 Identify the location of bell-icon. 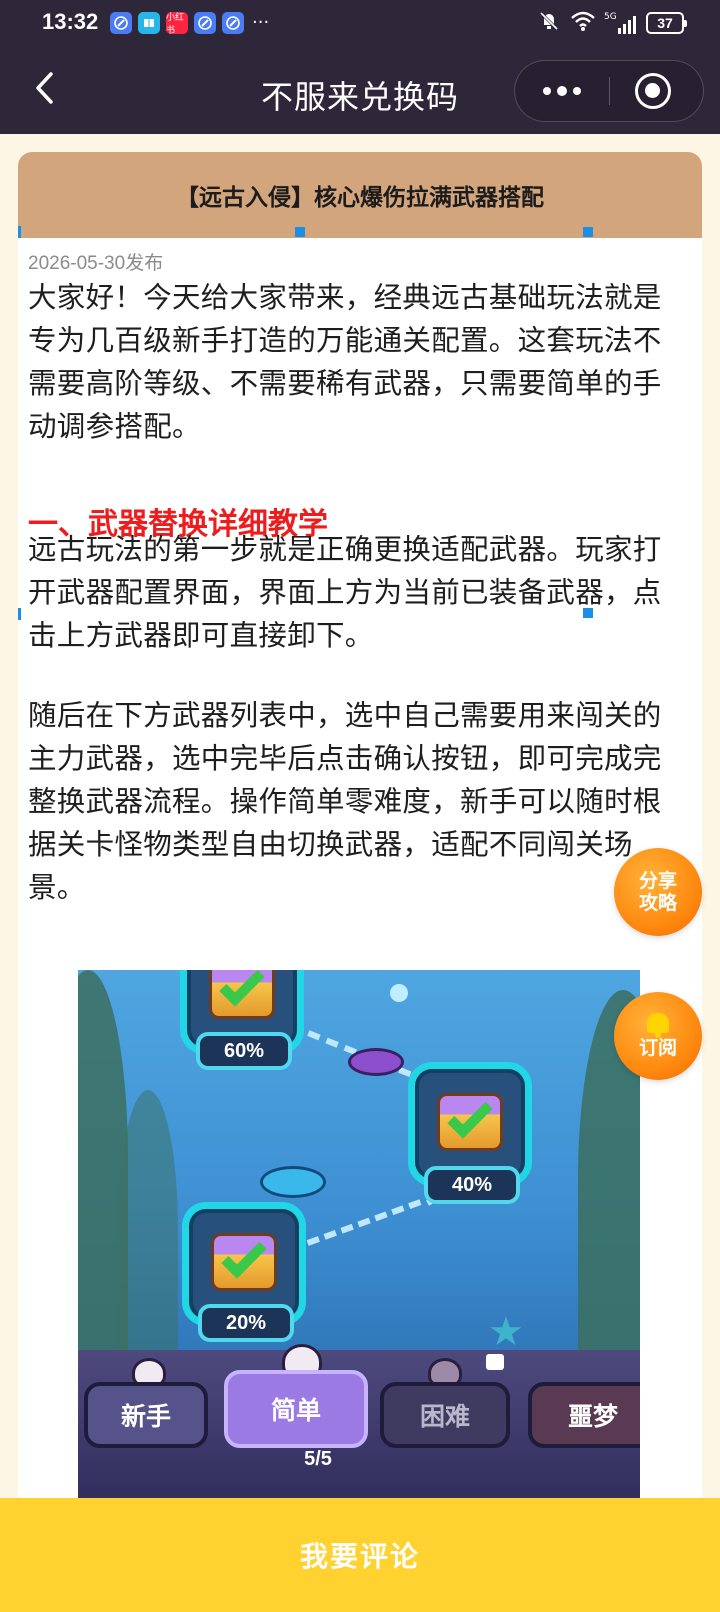
(658, 1025).